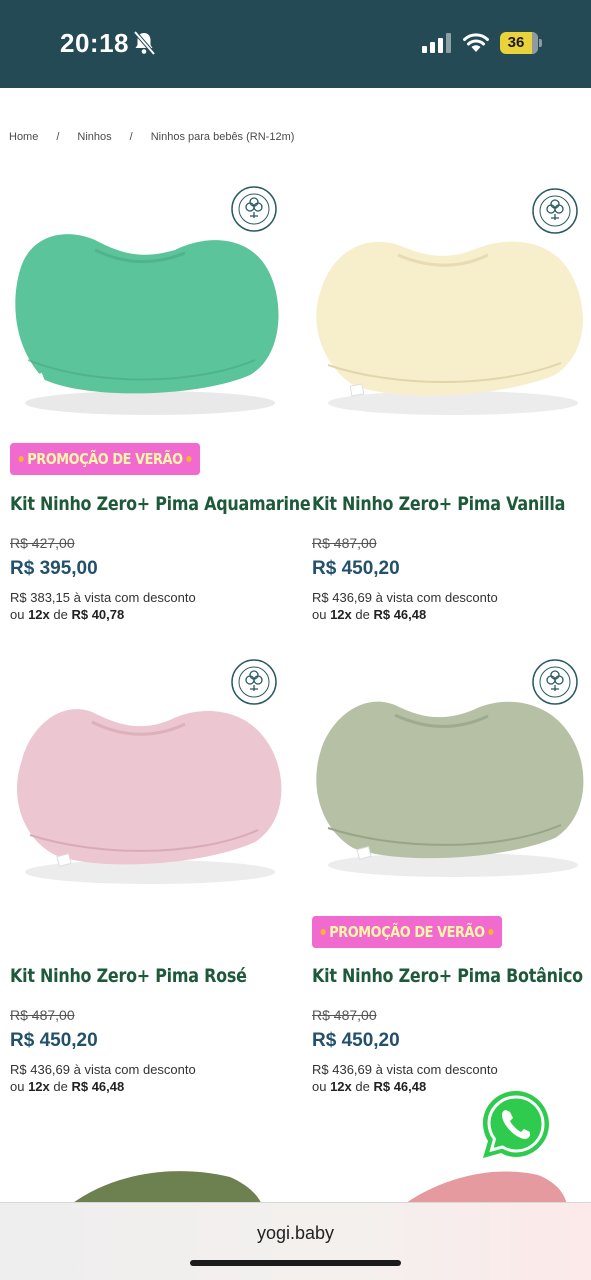  Describe the element at coordinates (447, 976) in the screenshot. I see `product-title: Kit Ninho Zero+ Pima Botânico` at that location.